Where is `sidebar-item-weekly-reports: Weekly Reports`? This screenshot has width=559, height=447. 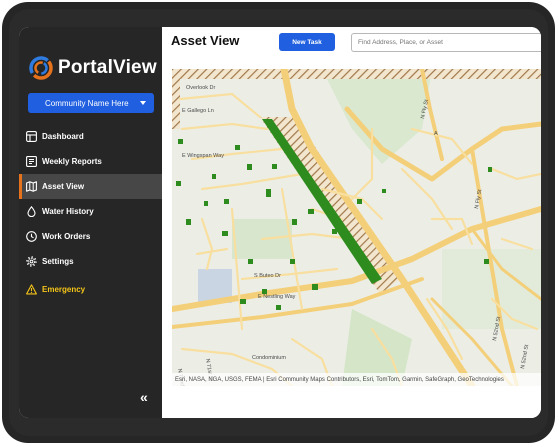
sidebar-item-weekly-reports: Weekly Reports is located at coordinates (90, 161).